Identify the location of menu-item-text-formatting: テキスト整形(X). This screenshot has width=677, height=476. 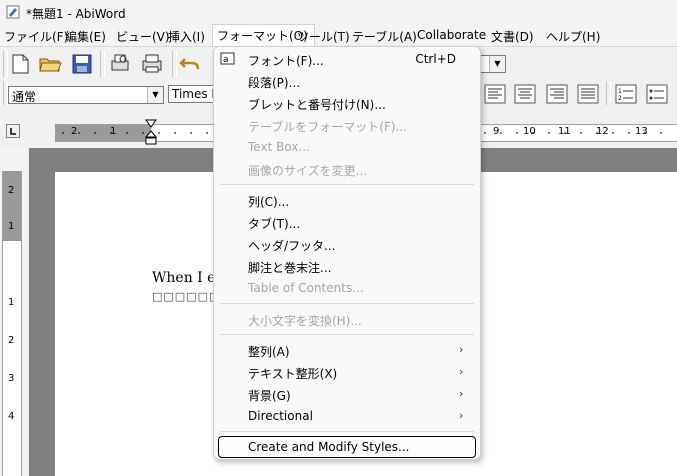
(292, 373).